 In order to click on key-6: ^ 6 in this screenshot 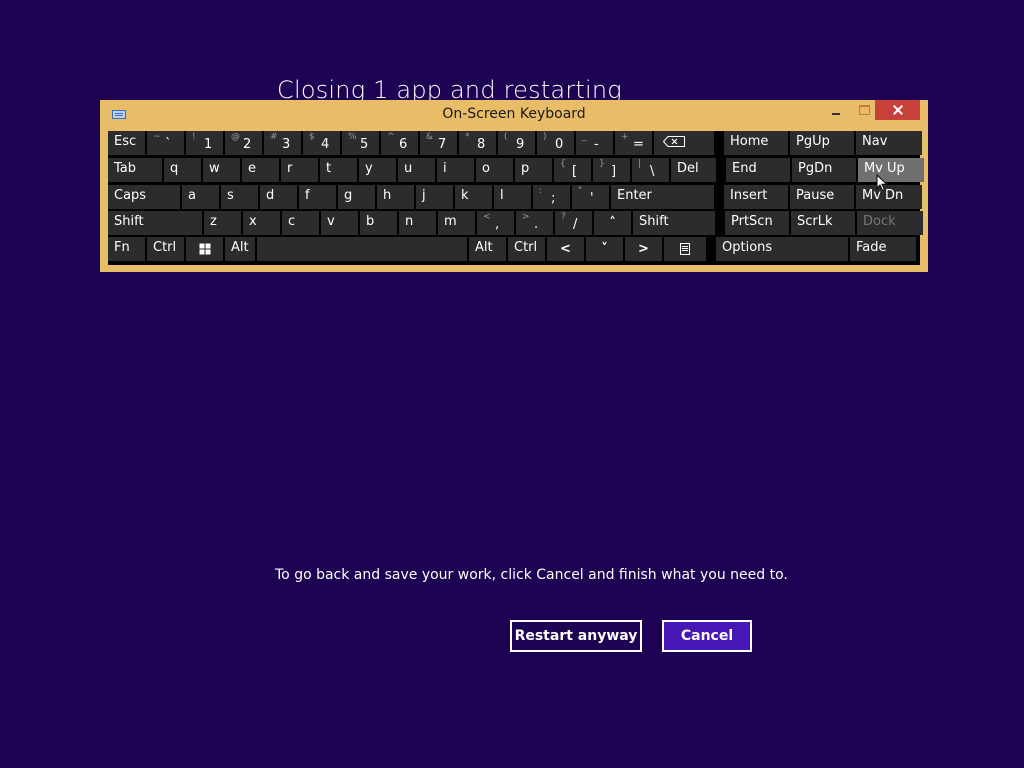, I will do `click(399, 143)`.